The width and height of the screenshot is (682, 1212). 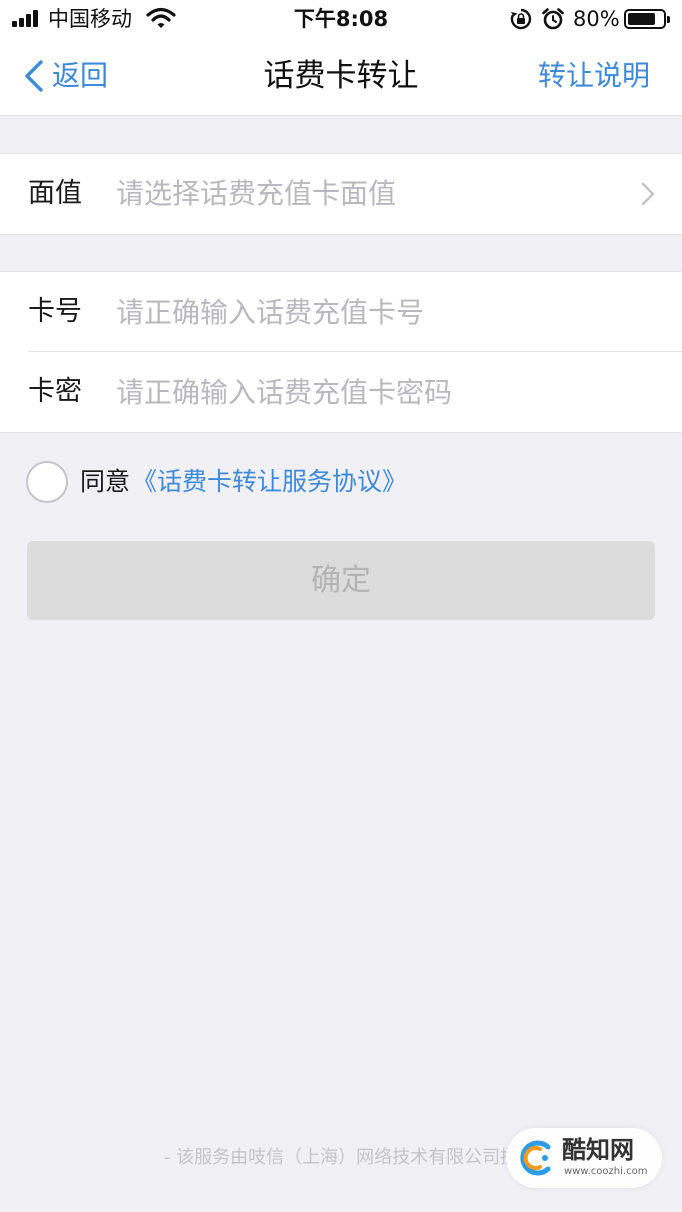 What do you see at coordinates (55, 311) in the screenshot?
I see `card-number-label: 卡号` at bounding box center [55, 311].